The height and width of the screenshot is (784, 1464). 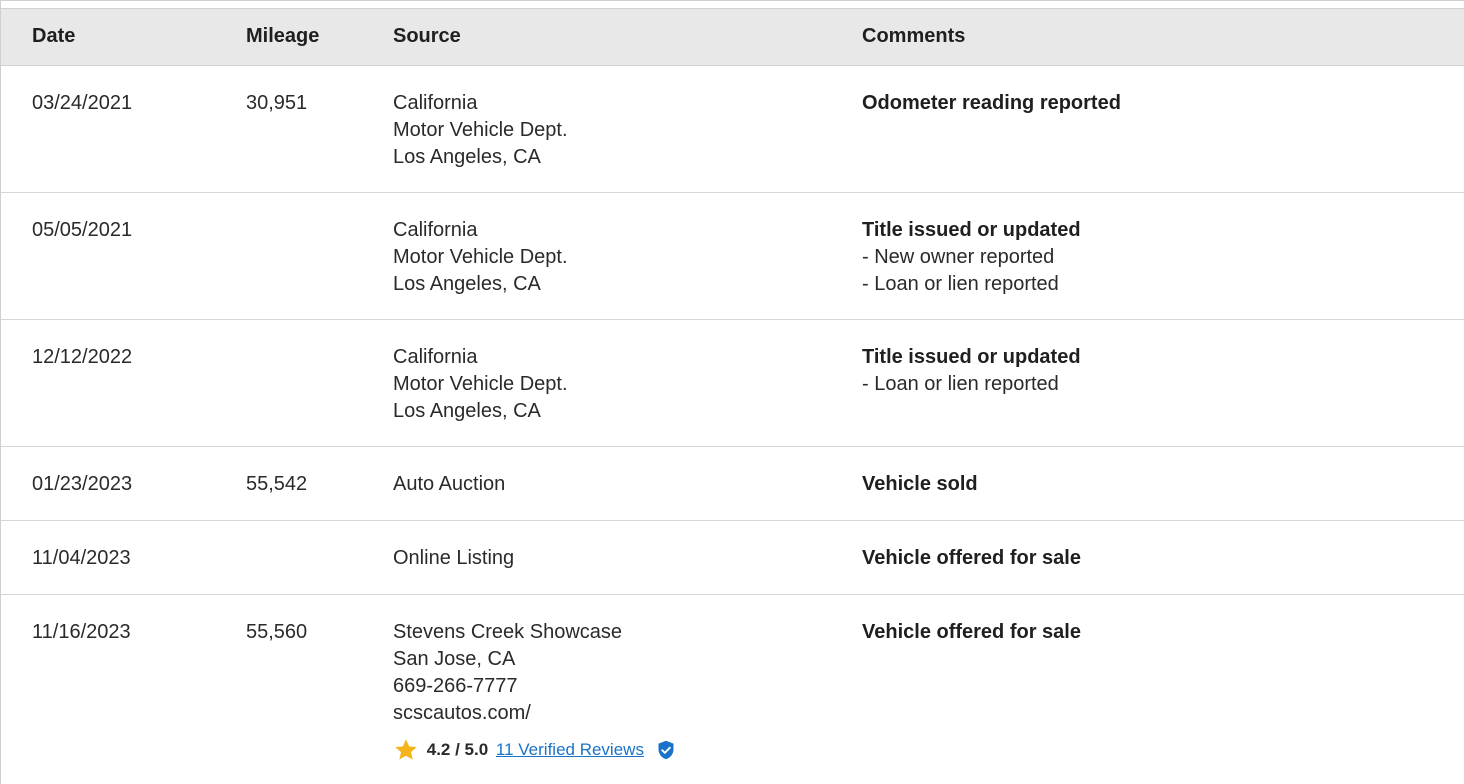 What do you see at coordinates (613, 558) in the screenshot?
I see `row-source: Online Listing` at bounding box center [613, 558].